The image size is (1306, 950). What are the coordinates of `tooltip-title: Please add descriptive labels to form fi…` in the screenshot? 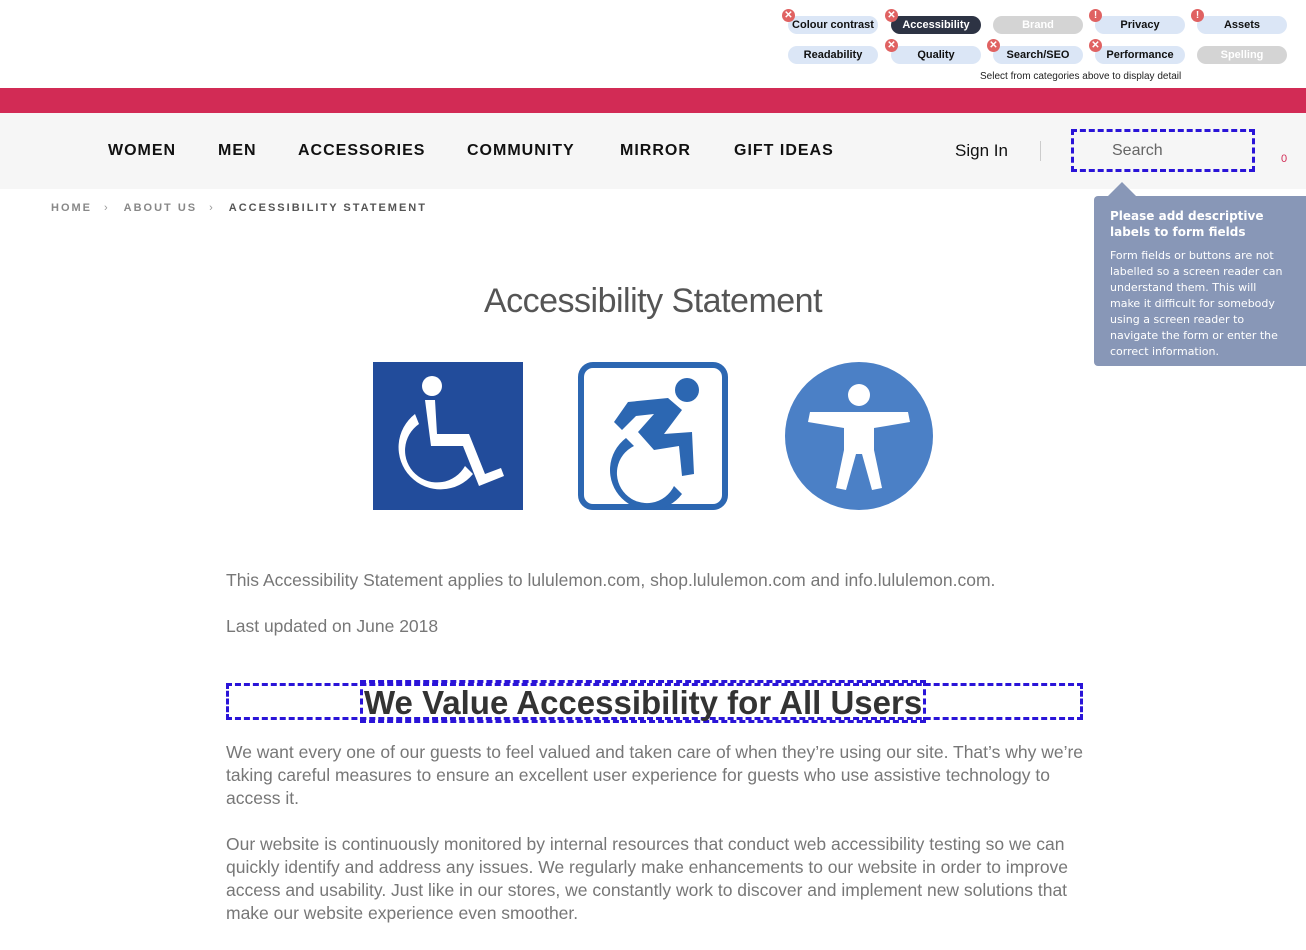 It's located at (1187, 224).